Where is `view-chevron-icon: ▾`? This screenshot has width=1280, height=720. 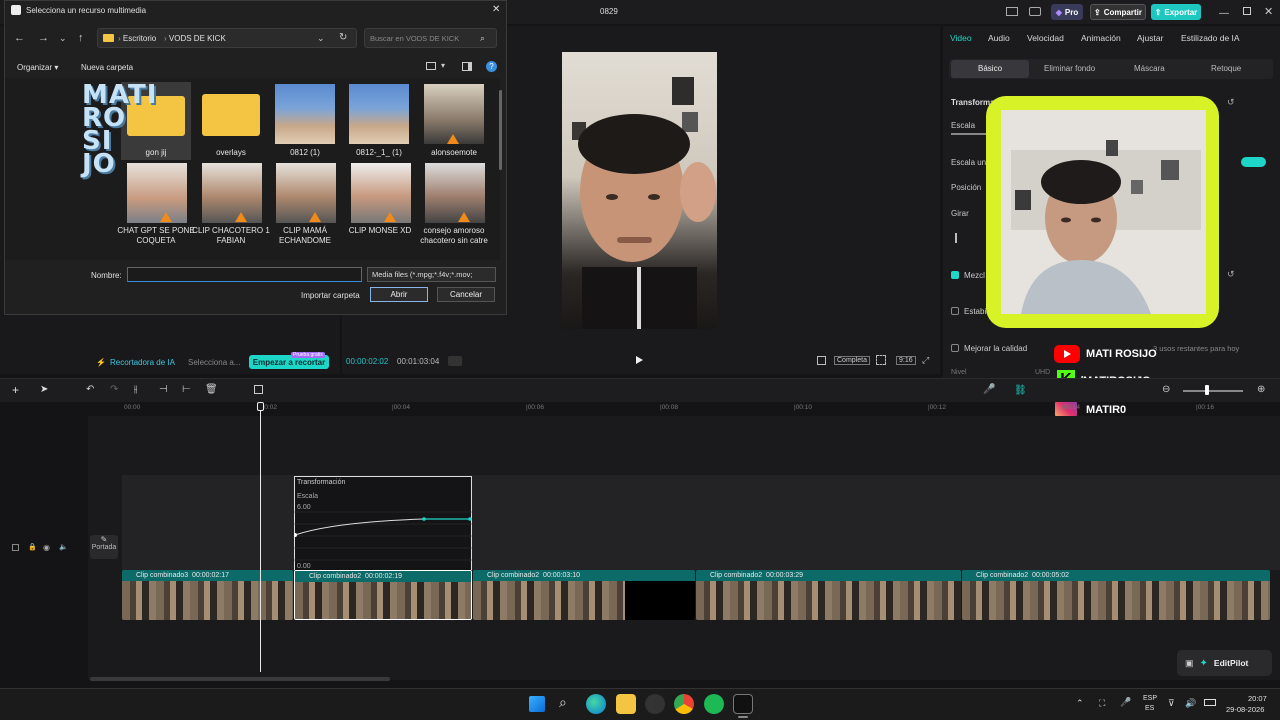
view-chevron-icon: ▾ is located at coordinates (443, 65).